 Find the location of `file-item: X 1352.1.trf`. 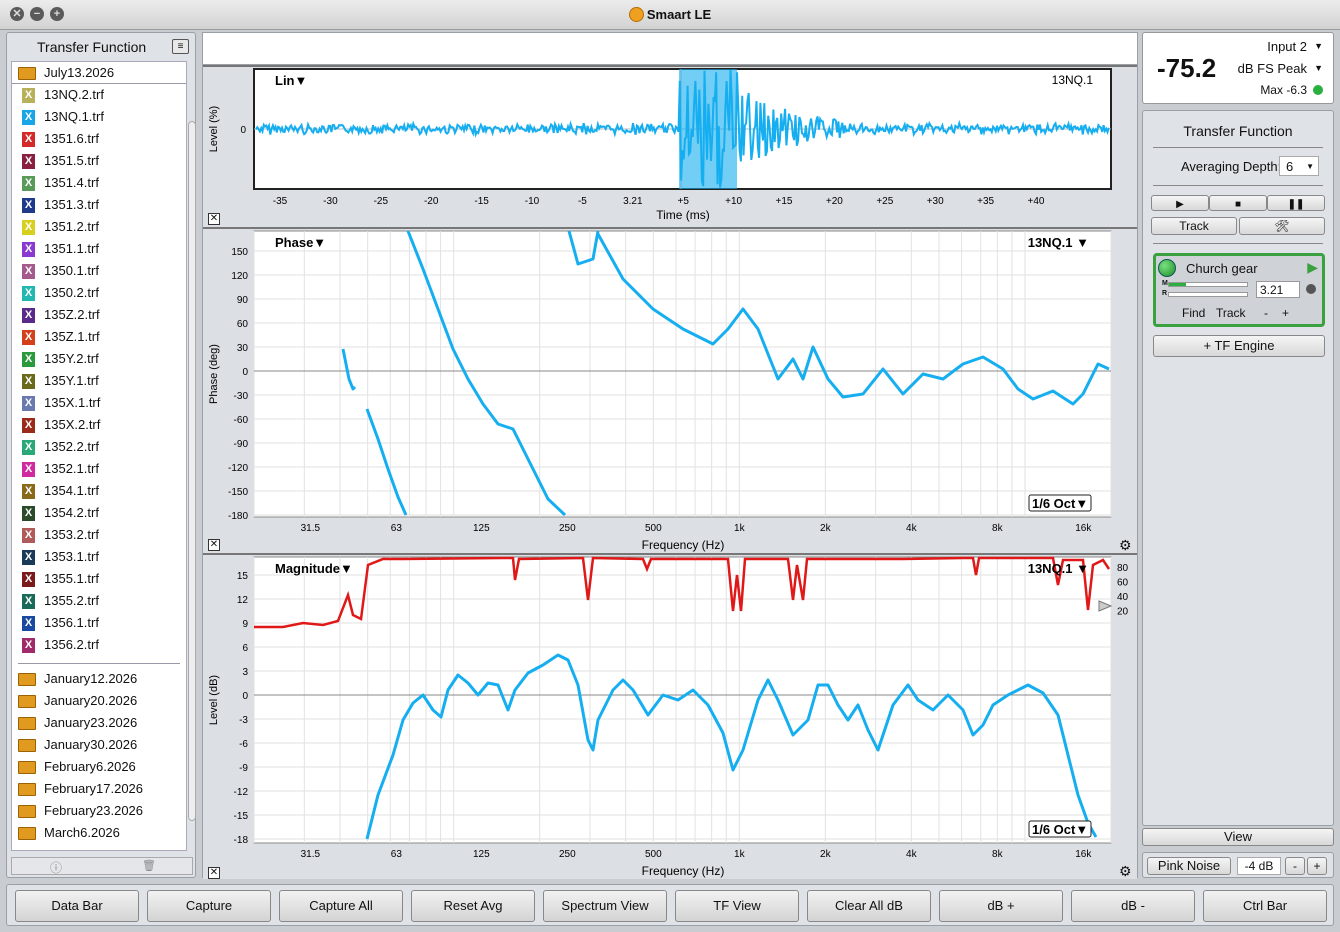

file-item: X 1352.1.trf is located at coordinates (99, 469).